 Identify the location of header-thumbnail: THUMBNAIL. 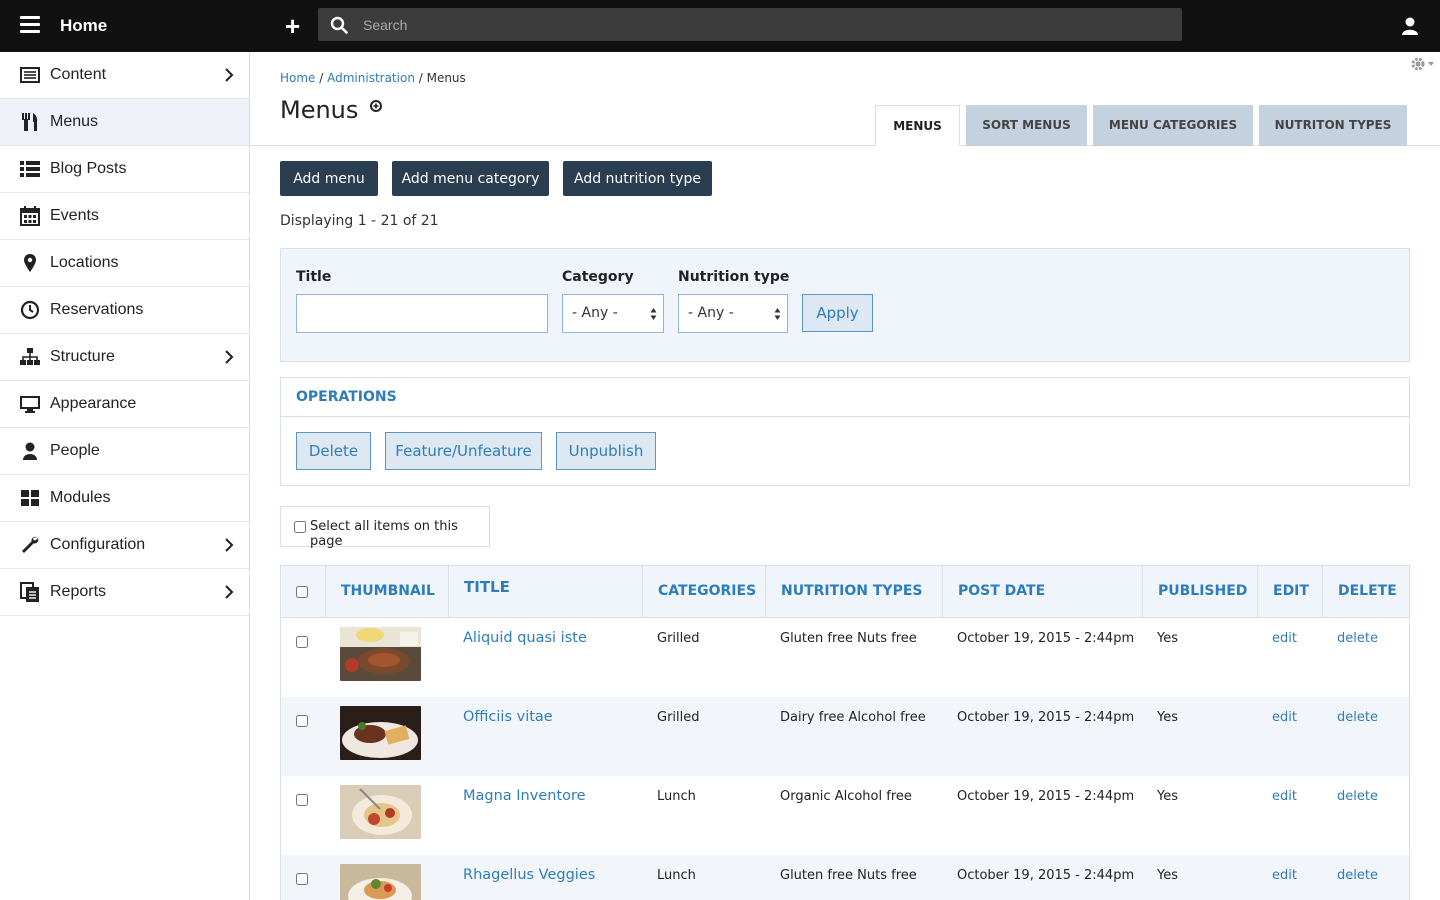
(387, 591).